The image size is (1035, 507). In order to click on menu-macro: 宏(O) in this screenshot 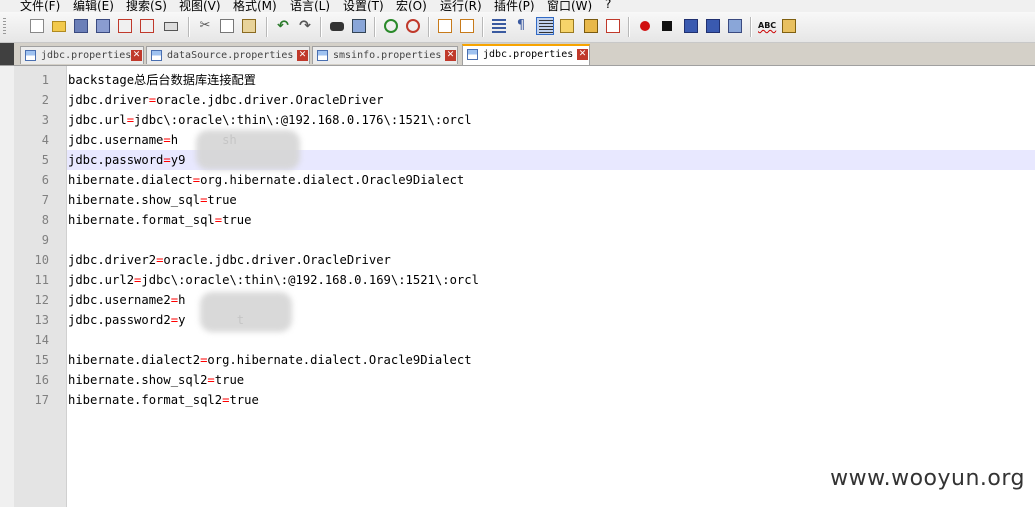, I will do `click(411, 6)`.